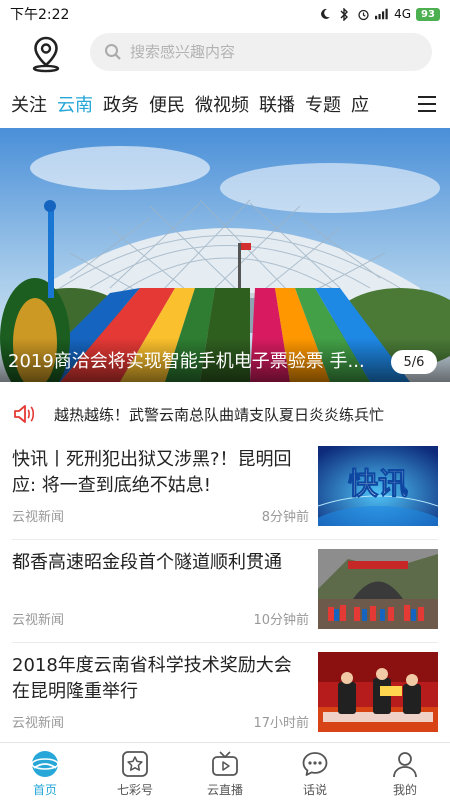 The width and height of the screenshot is (450, 800). I want to click on nav-label: 话说, so click(314, 790).